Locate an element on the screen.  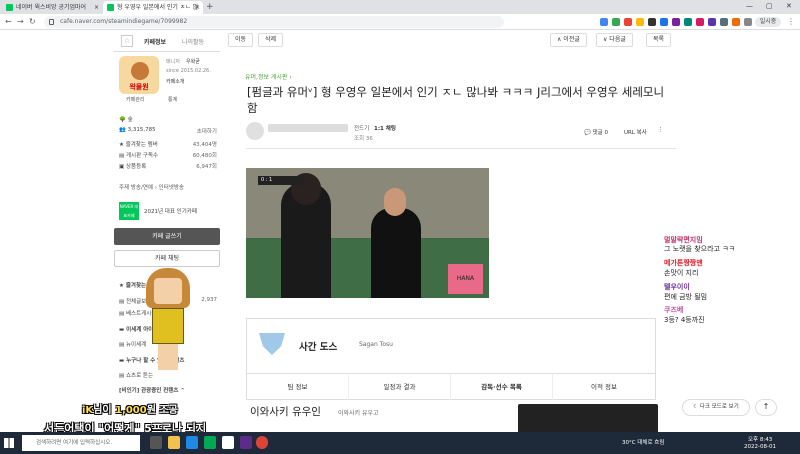
level-text: 숲 is located at coordinates (130, 120).